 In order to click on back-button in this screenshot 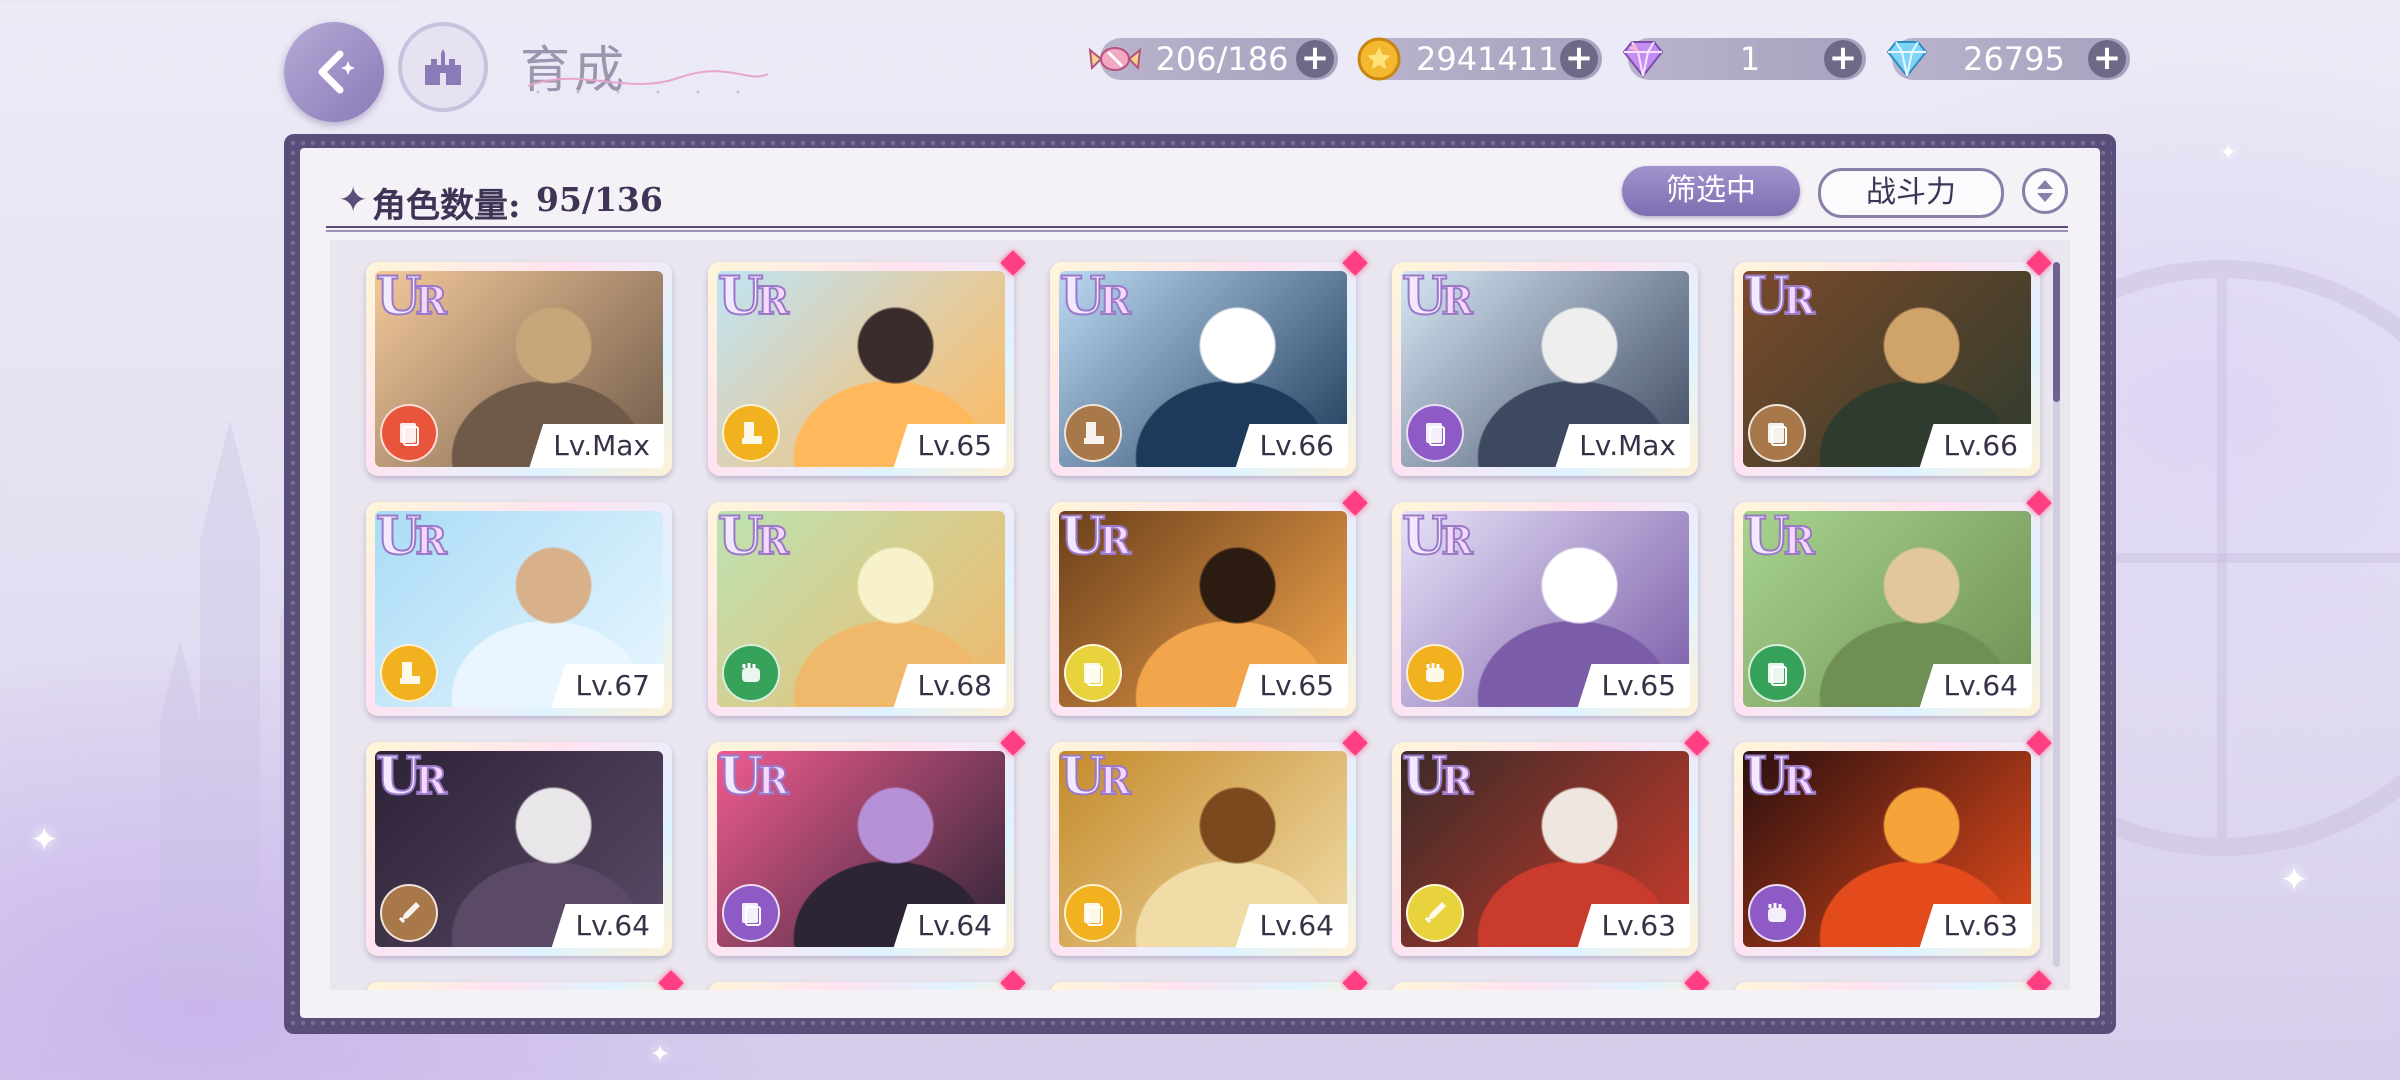, I will do `click(334, 72)`.